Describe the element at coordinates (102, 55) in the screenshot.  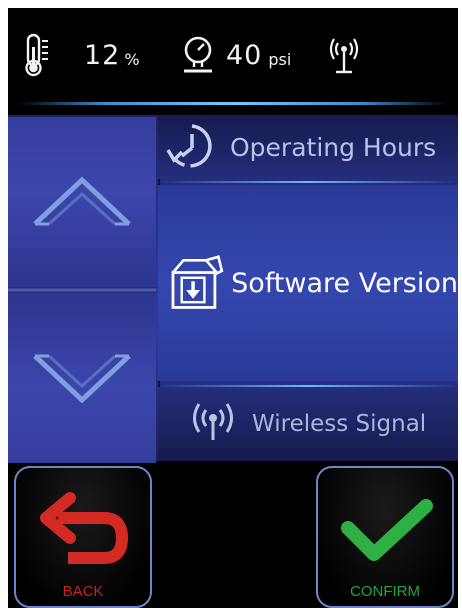
I see `humidity-value: 12` at that location.